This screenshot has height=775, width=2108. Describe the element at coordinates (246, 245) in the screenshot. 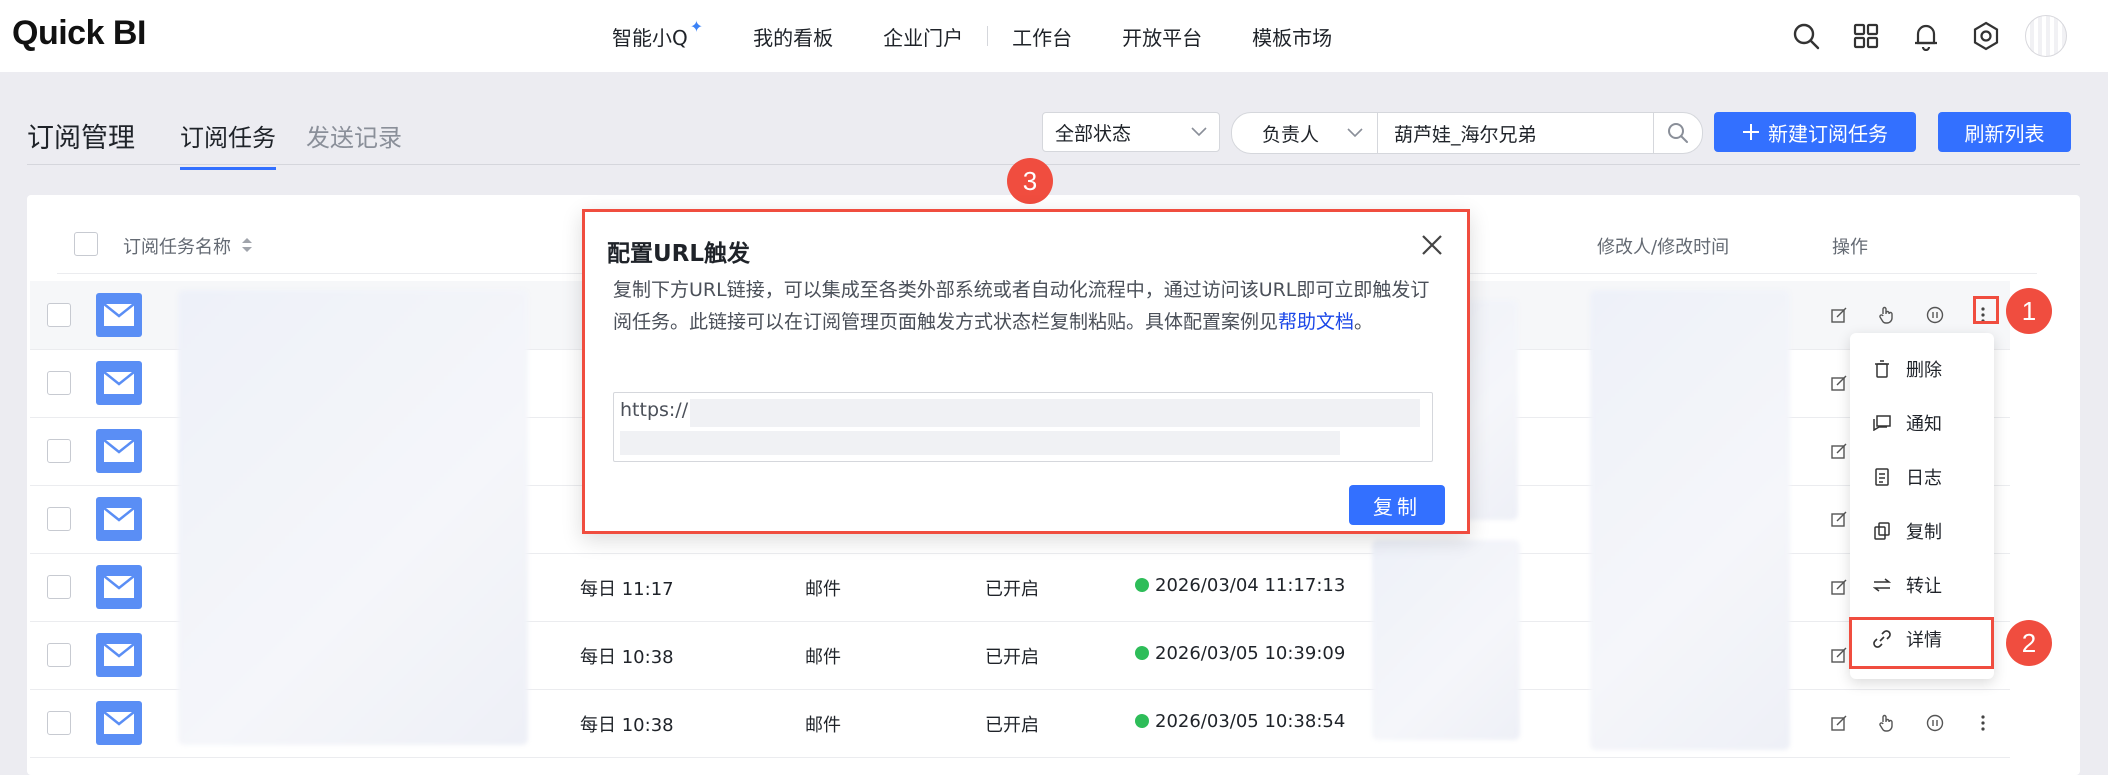

I see `sort-icon` at that location.